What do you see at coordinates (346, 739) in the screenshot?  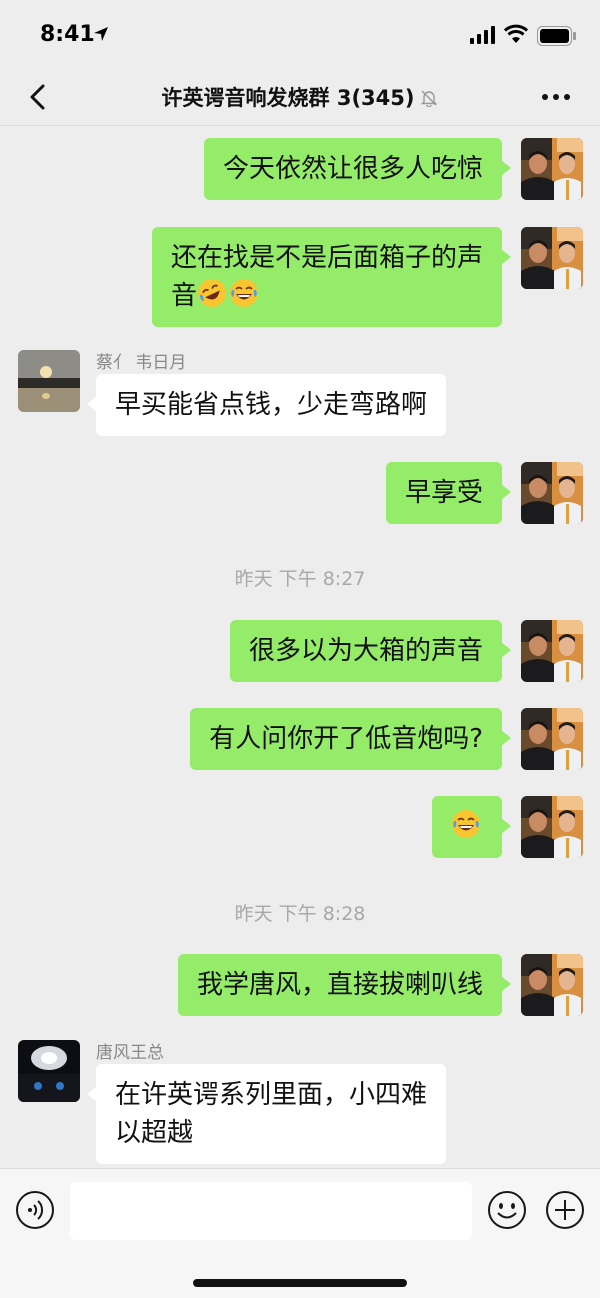 I see `message-text: 有人问你开了低音炮吗?` at bounding box center [346, 739].